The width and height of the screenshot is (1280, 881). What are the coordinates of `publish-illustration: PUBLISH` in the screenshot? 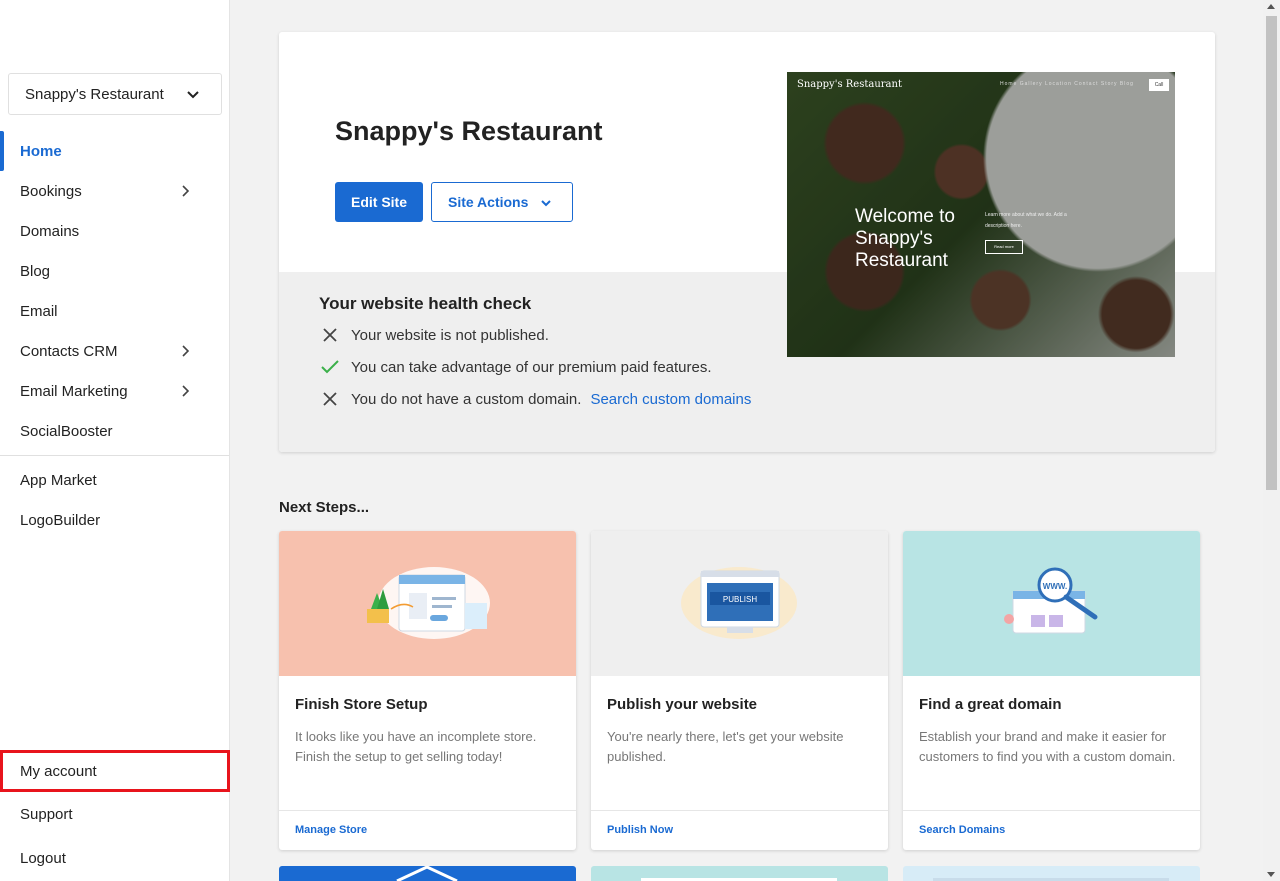 It's located at (739, 603).